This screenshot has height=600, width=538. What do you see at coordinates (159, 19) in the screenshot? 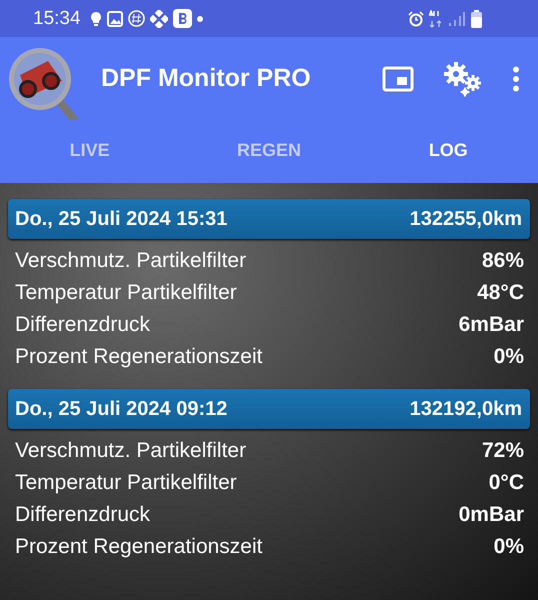
I see `grid-icon` at bounding box center [159, 19].